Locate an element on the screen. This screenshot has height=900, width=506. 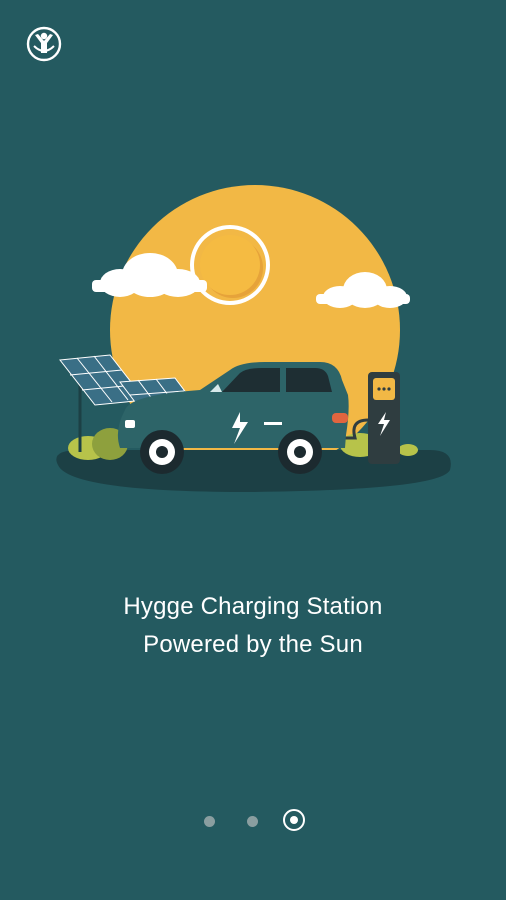
app-logo is located at coordinates (44, 44).